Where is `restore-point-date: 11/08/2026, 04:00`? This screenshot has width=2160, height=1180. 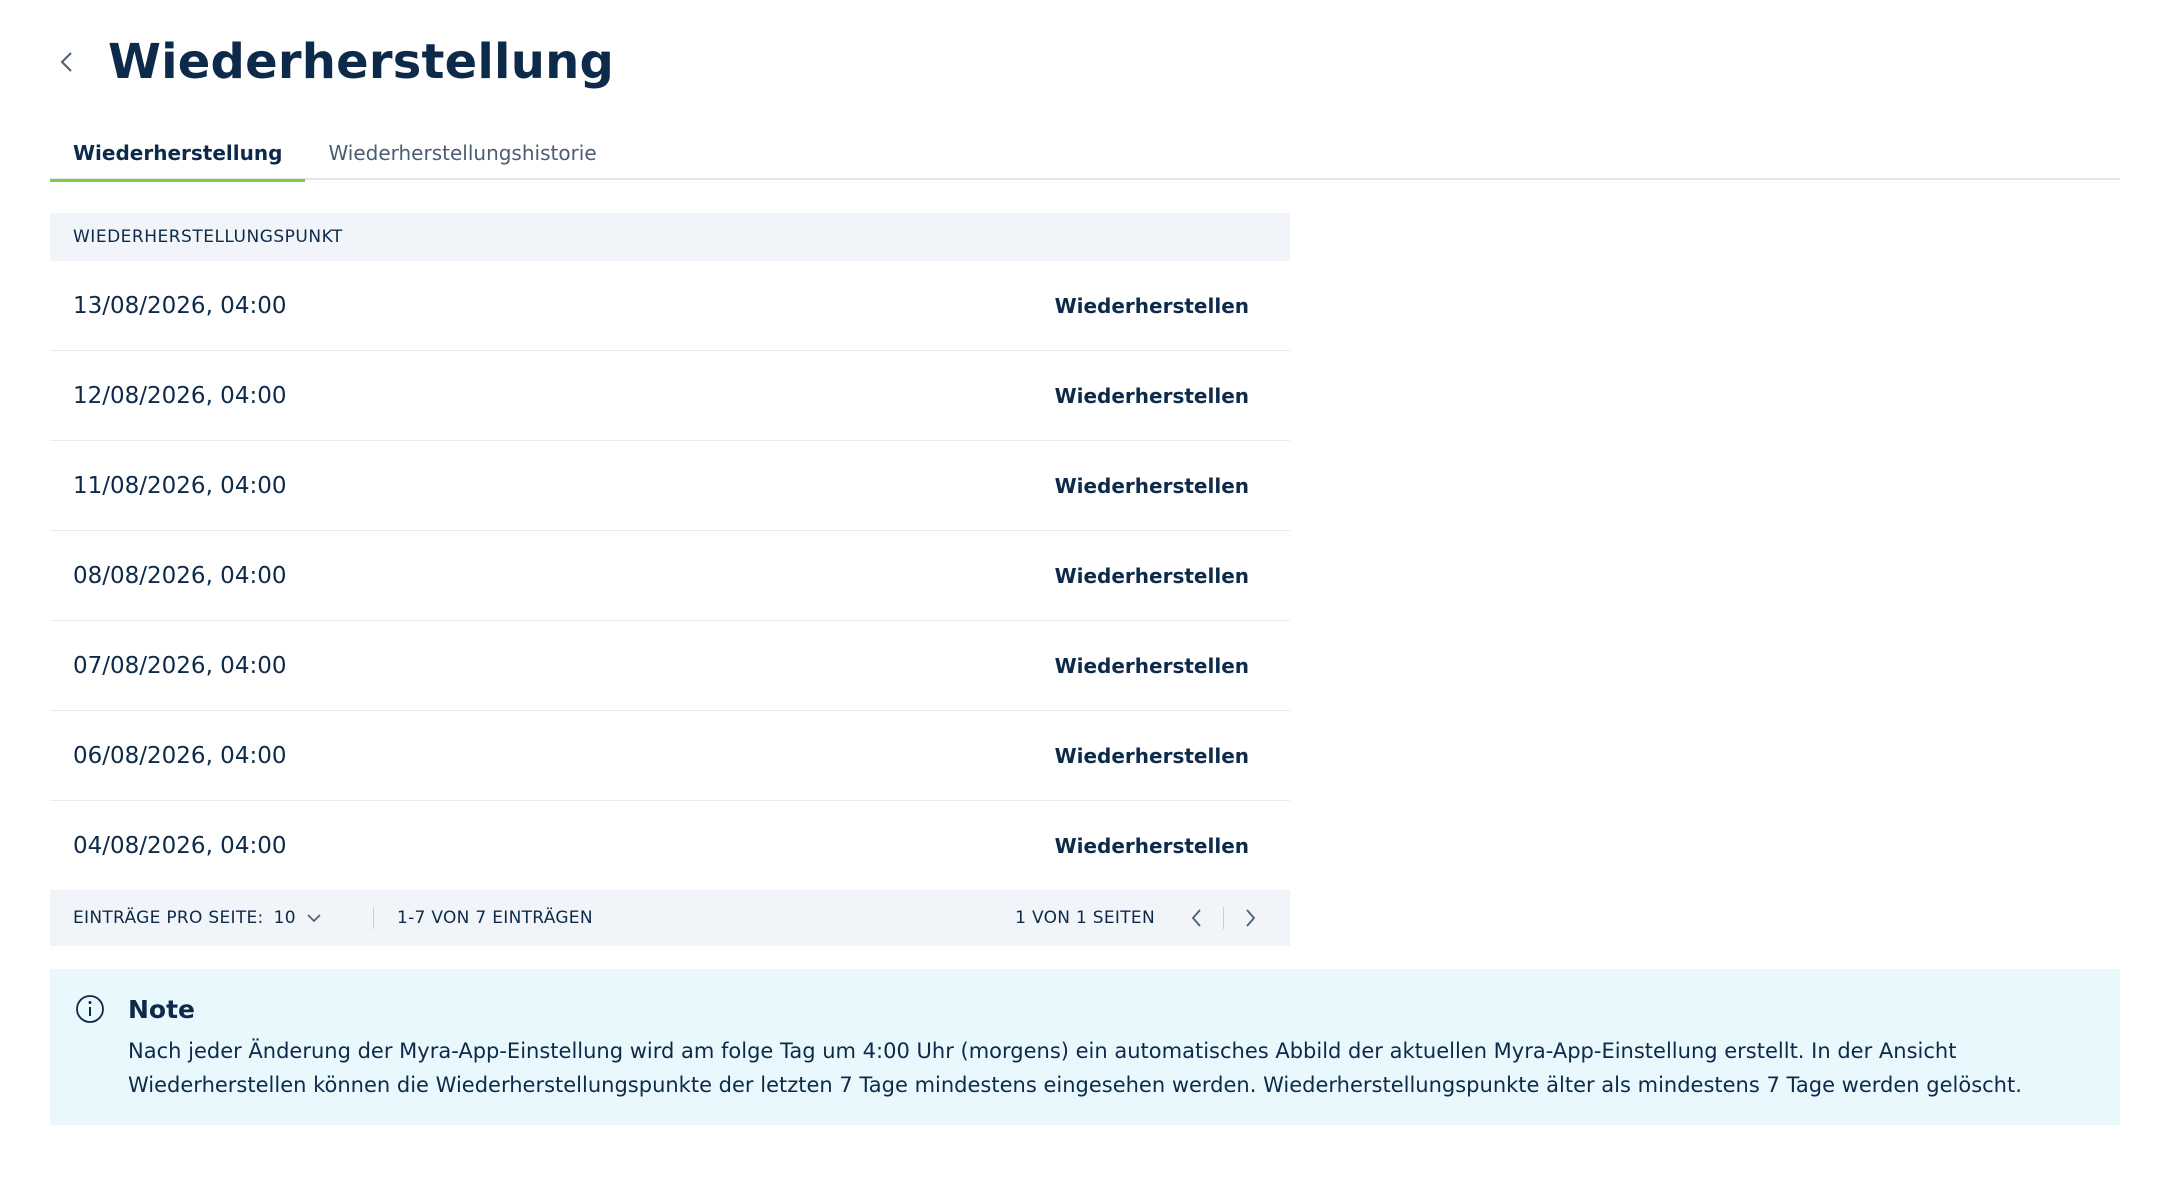 restore-point-date: 11/08/2026, 04:00 is located at coordinates (180, 485).